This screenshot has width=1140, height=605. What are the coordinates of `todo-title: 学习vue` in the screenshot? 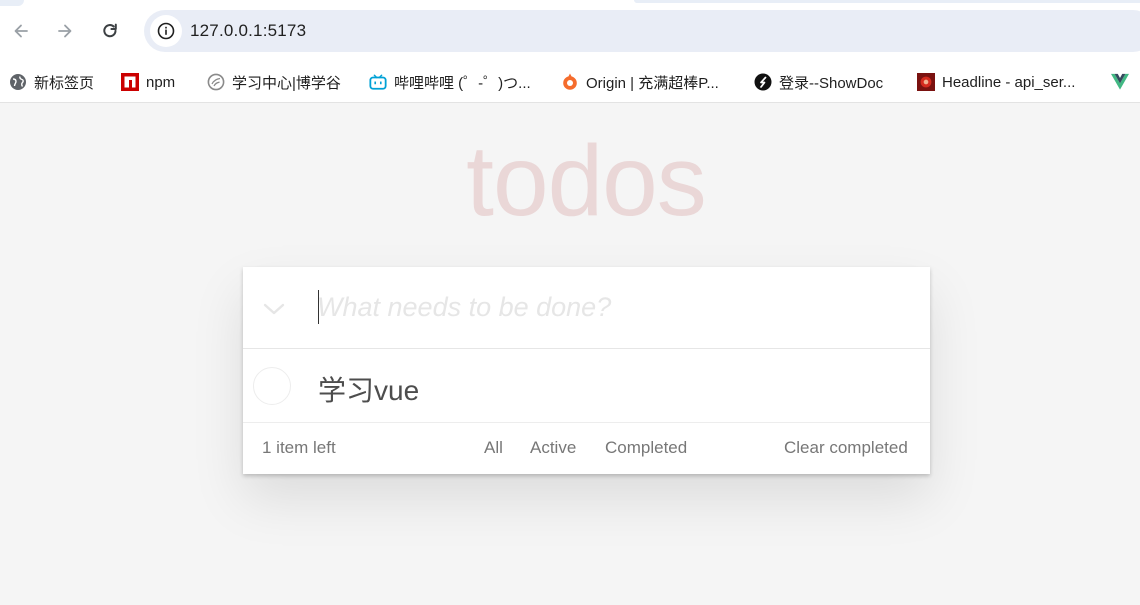 It's located at (368, 389).